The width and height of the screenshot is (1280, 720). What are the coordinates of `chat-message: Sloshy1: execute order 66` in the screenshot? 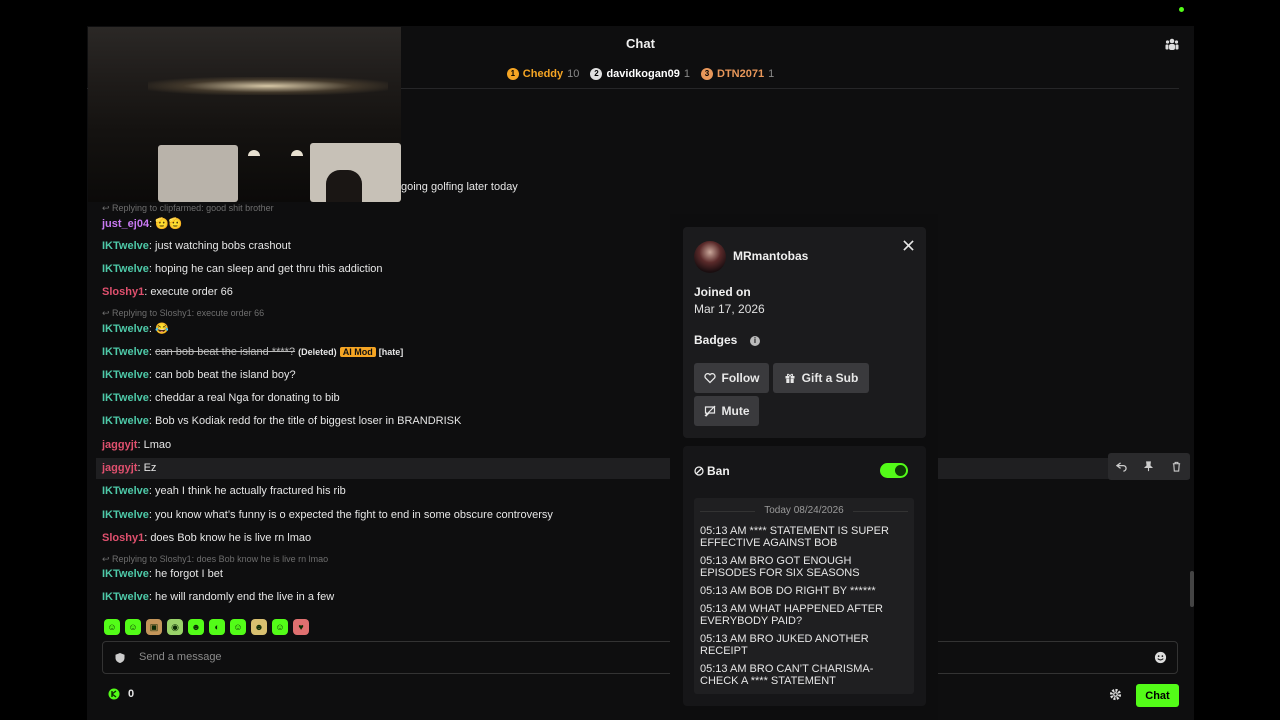 It's located at (167, 292).